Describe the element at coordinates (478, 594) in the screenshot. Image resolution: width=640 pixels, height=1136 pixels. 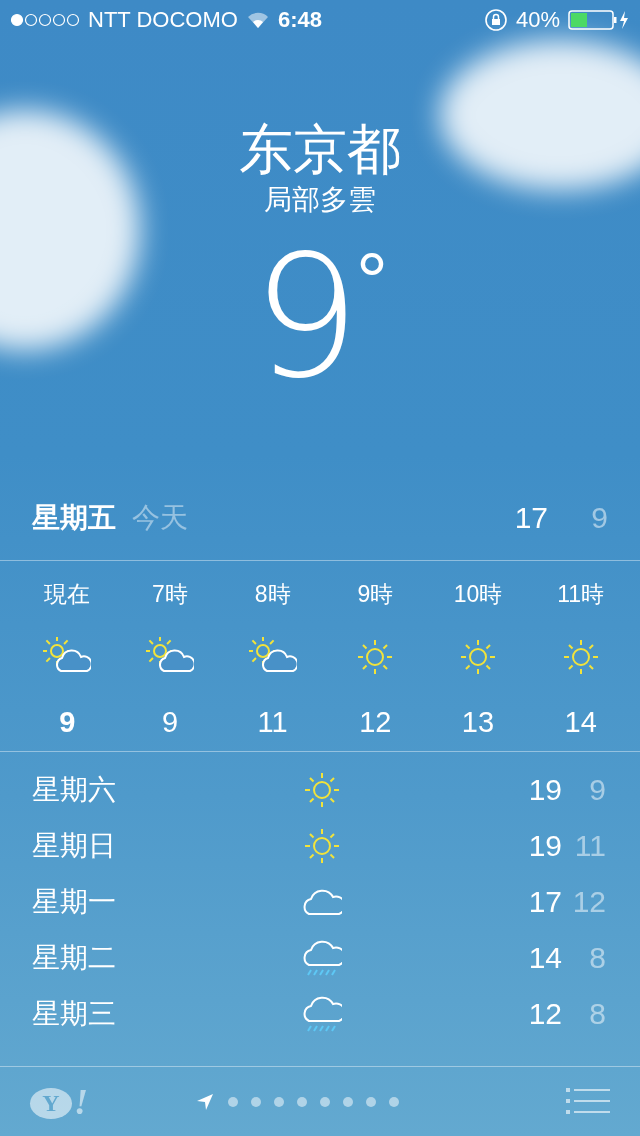
I see `hour-label: 10時` at that location.